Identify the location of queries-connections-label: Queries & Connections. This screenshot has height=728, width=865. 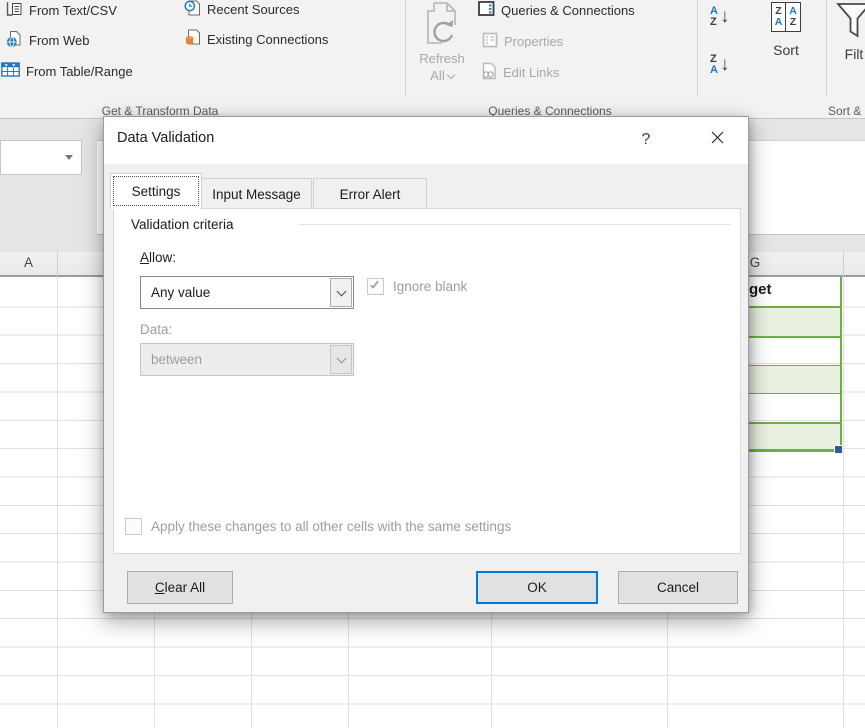
(568, 10).